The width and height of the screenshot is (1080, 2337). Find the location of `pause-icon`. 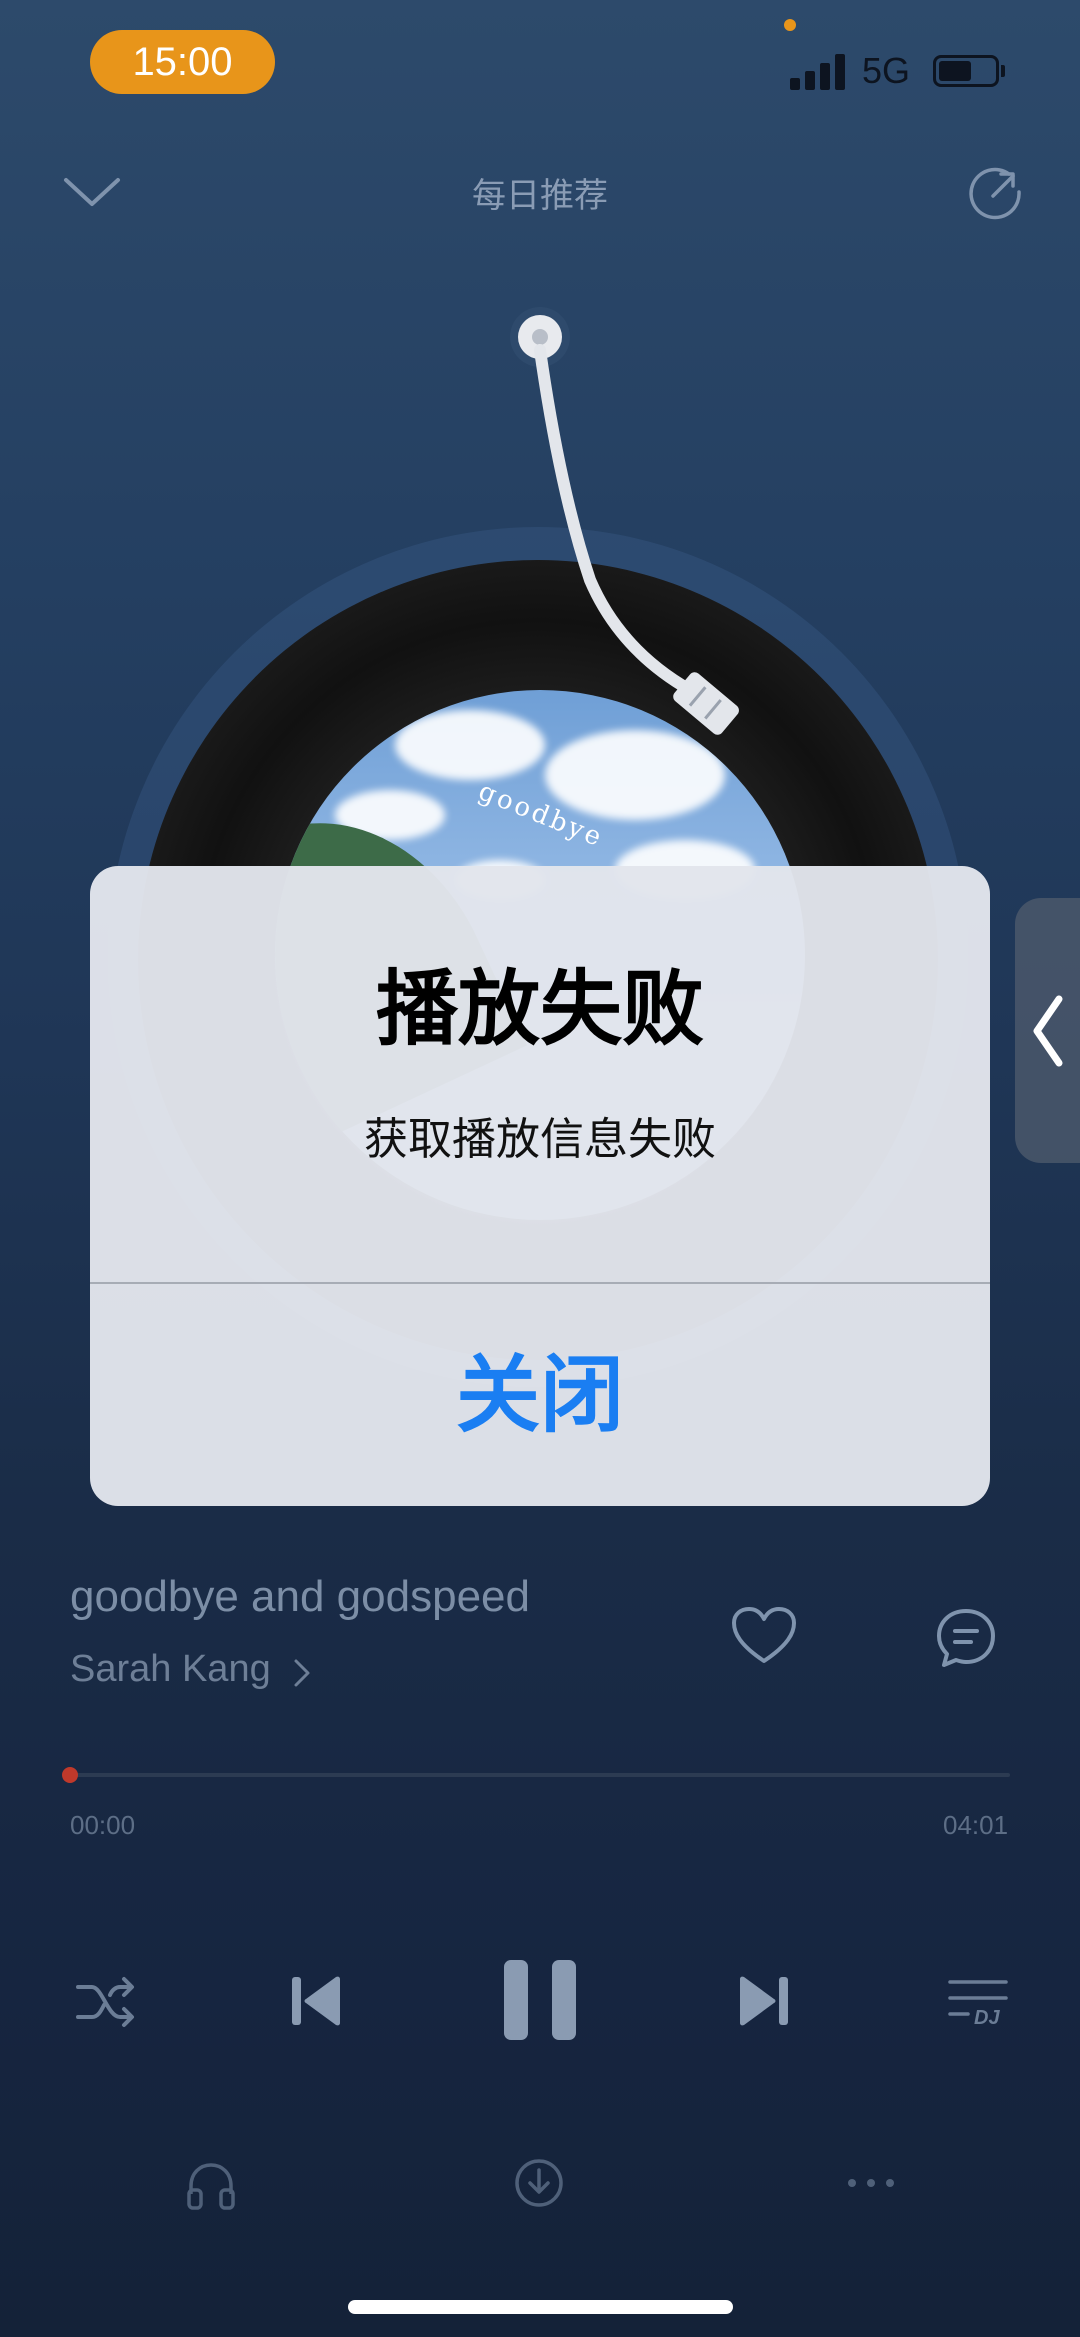

pause-icon is located at coordinates (540, 2000).